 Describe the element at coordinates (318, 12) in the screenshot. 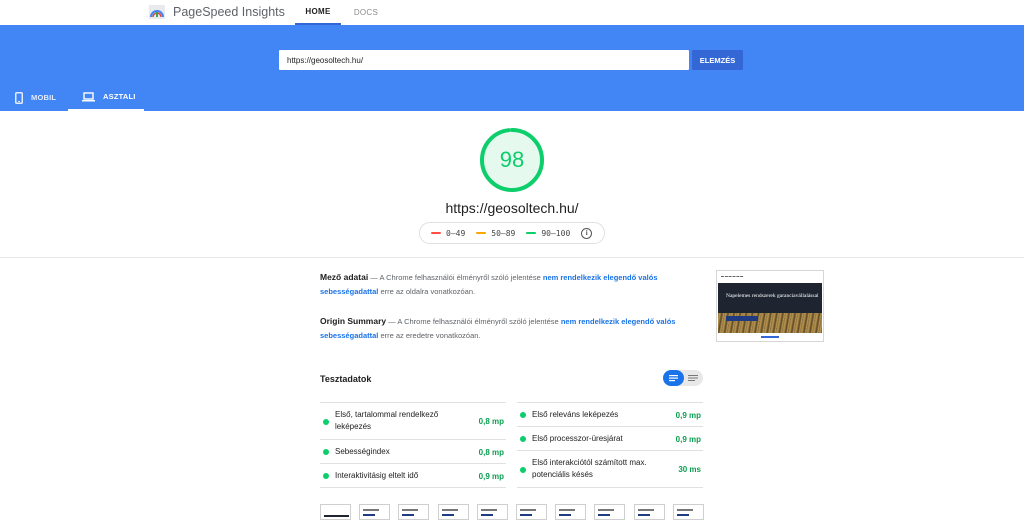

I see `nav-tab-home: HOME` at that location.